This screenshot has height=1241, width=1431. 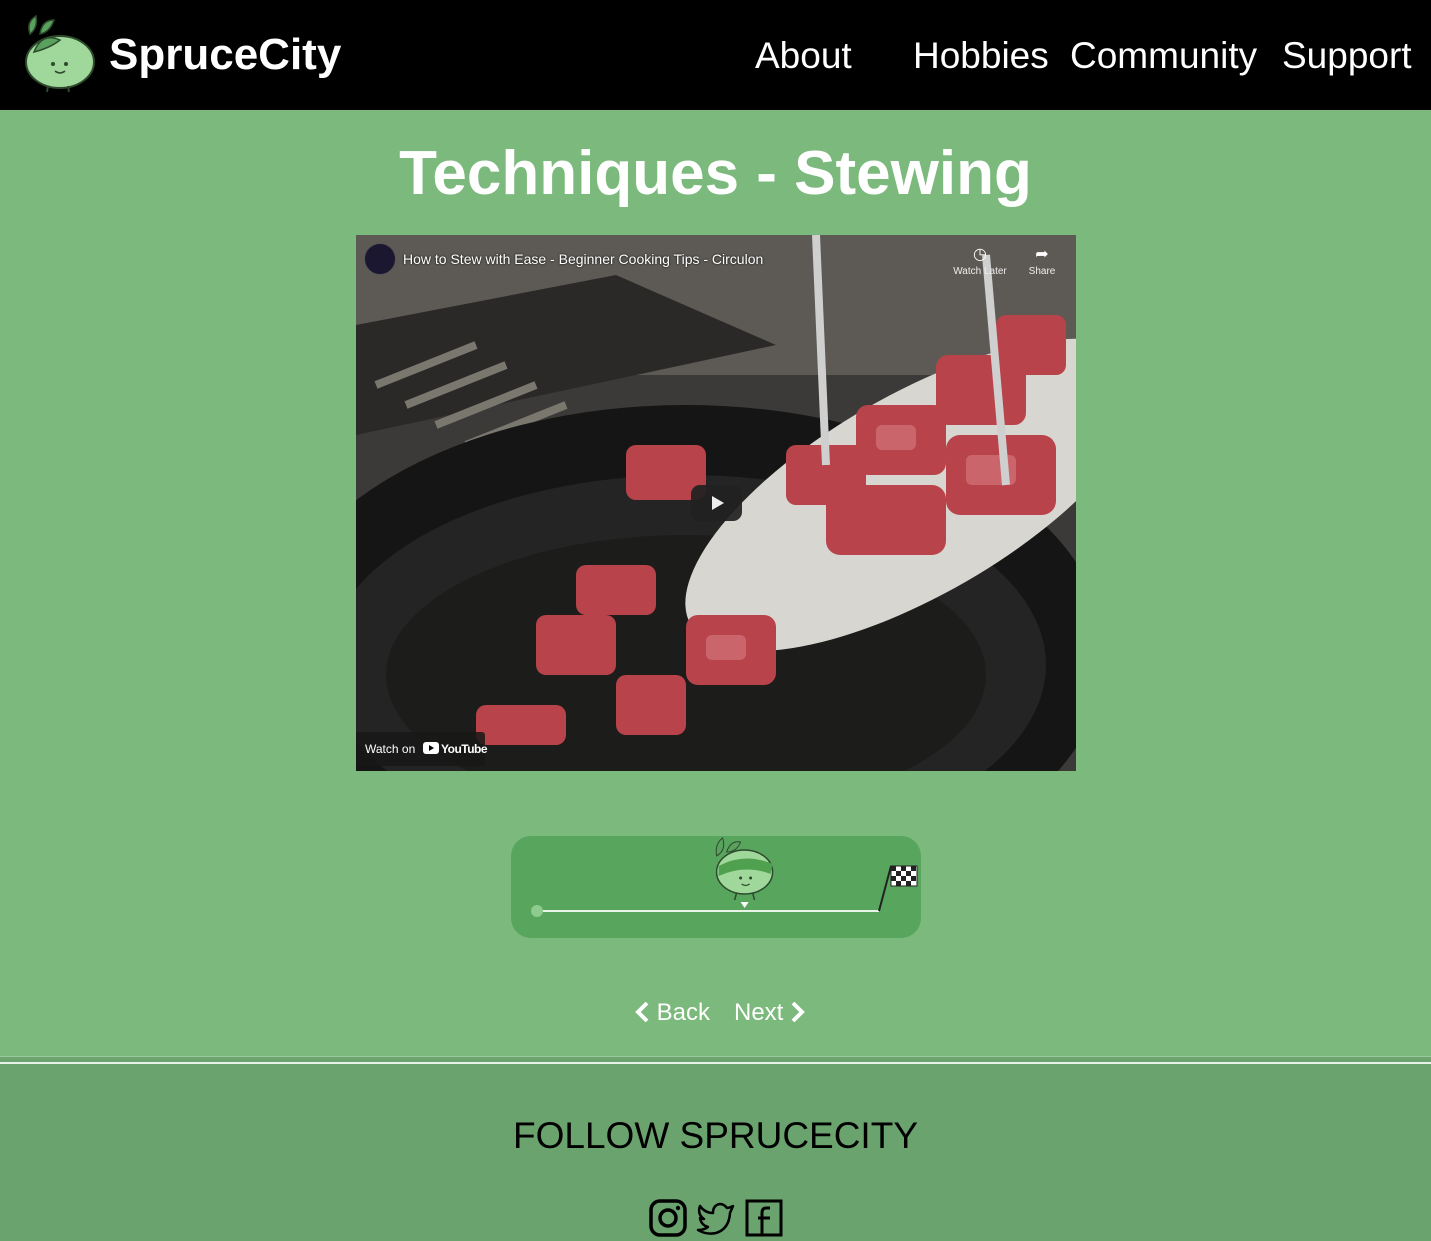 I want to click on footer: FOLLOW SPRUCECITY, so click(x=715, y=1152).